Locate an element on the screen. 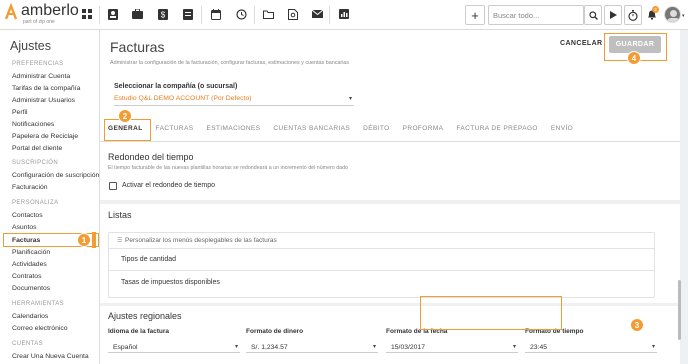 The height and width of the screenshot is (364, 688). brand-name: amberlo is located at coordinates (50, 10).